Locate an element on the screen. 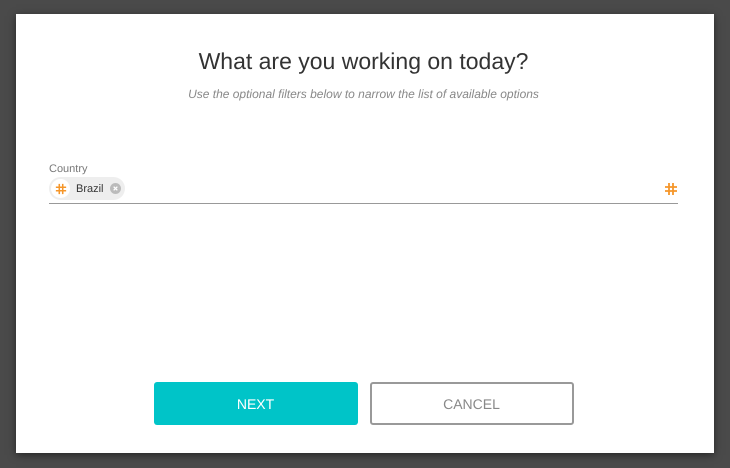 The image size is (730, 468). country-field: Brazil is located at coordinates (363, 189).